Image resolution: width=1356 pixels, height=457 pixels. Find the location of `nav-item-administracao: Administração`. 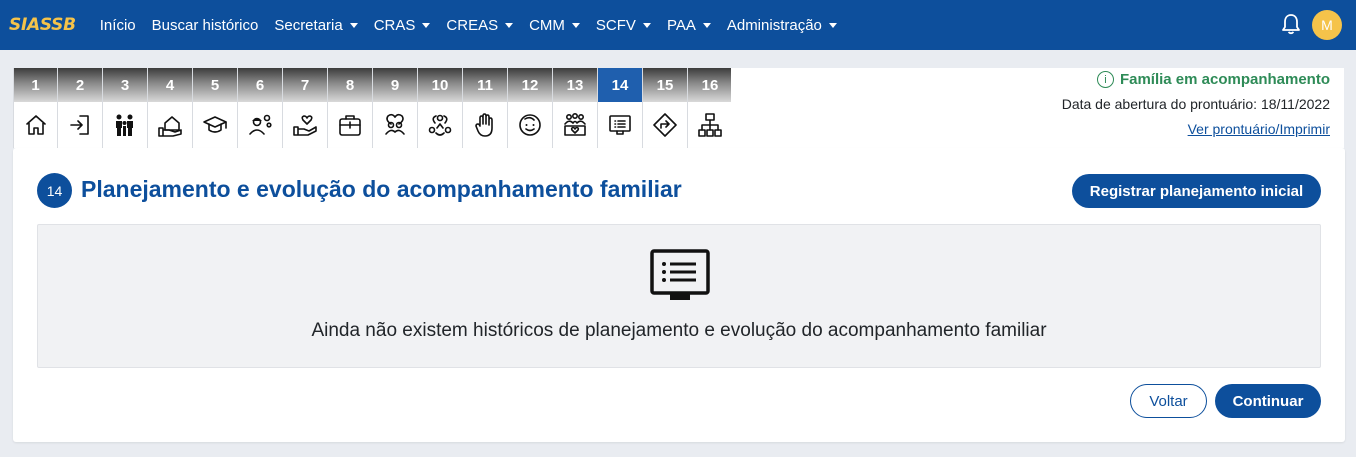

nav-item-administracao: Administração is located at coordinates (782, 25).